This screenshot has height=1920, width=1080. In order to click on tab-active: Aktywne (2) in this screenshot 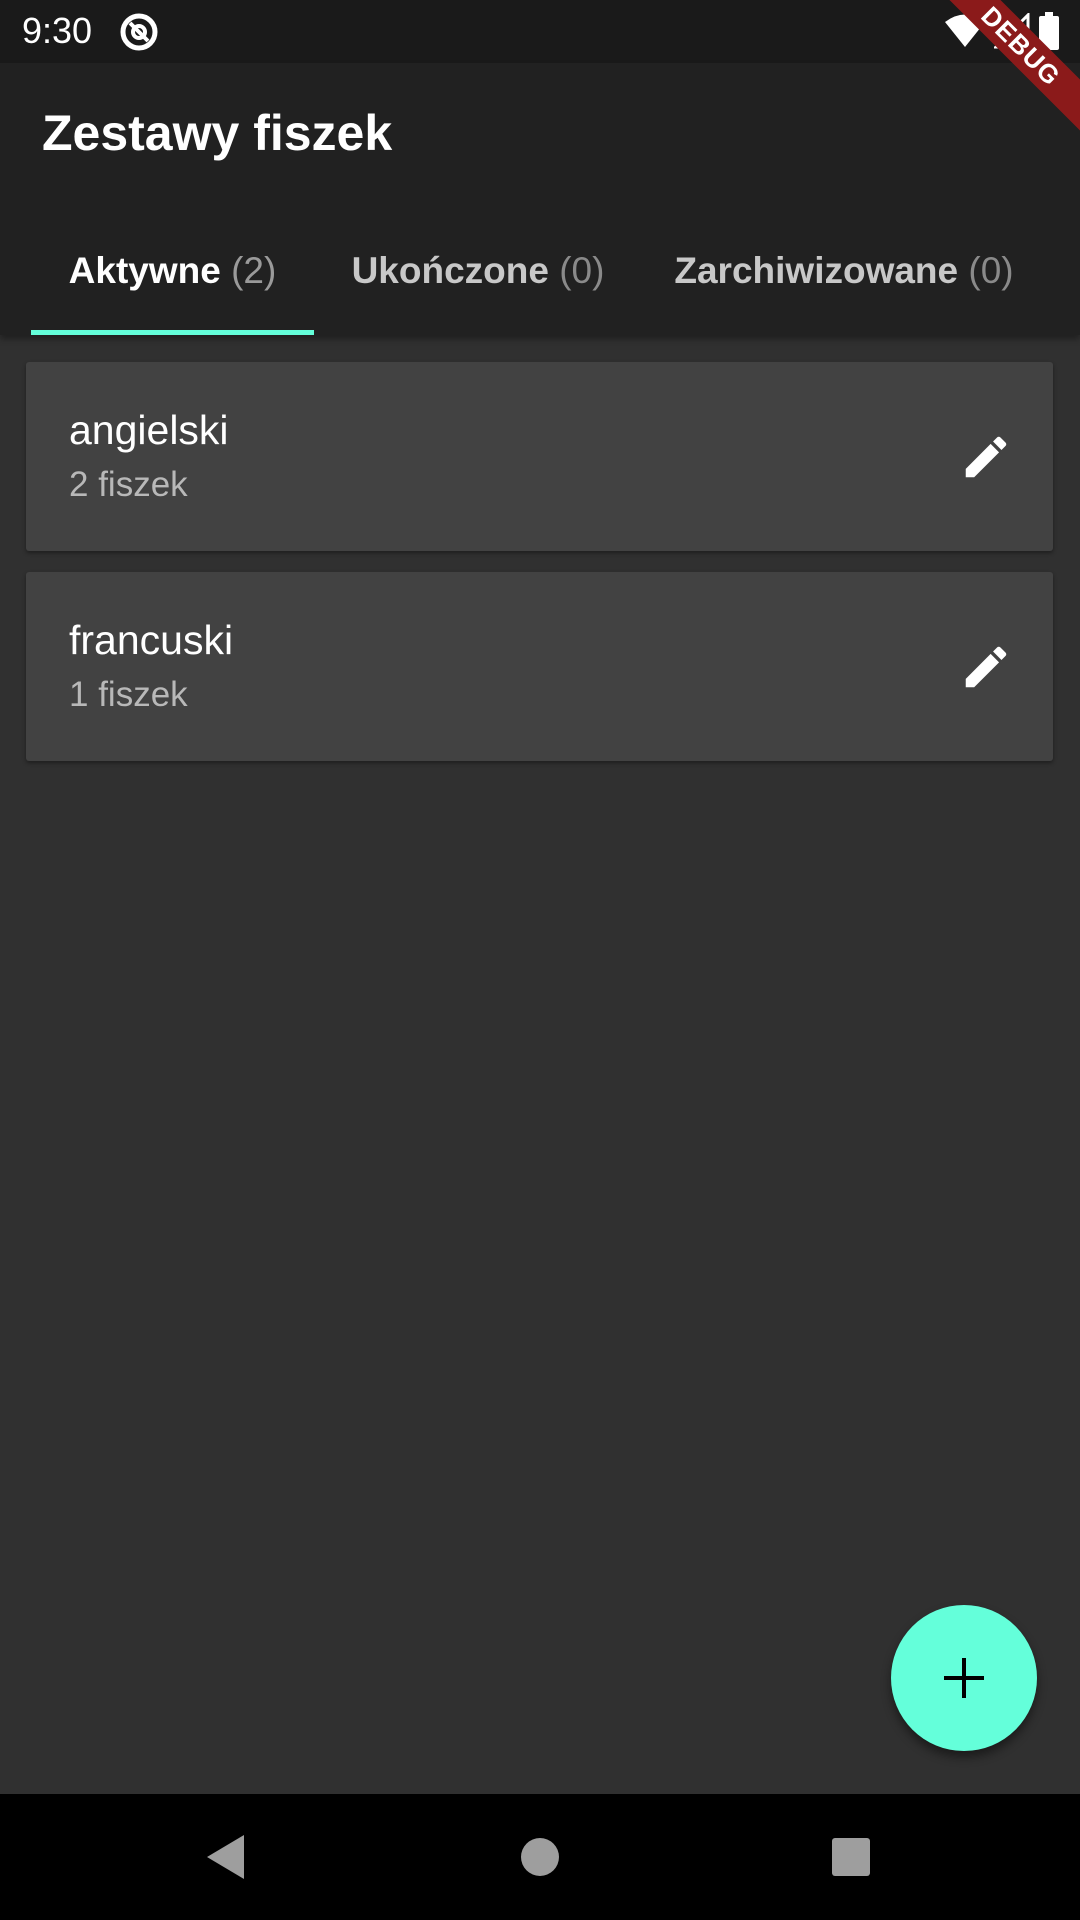, I will do `click(172, 270)`.